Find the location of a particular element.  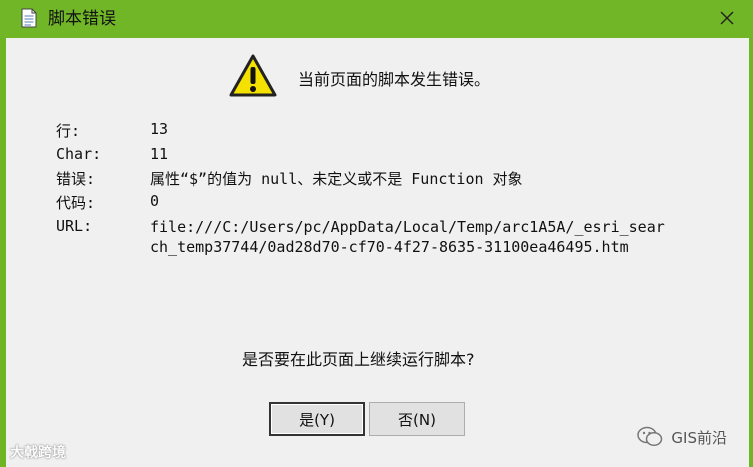

watermark-left: 大戟跨境 is located at coordinates (38, 453).